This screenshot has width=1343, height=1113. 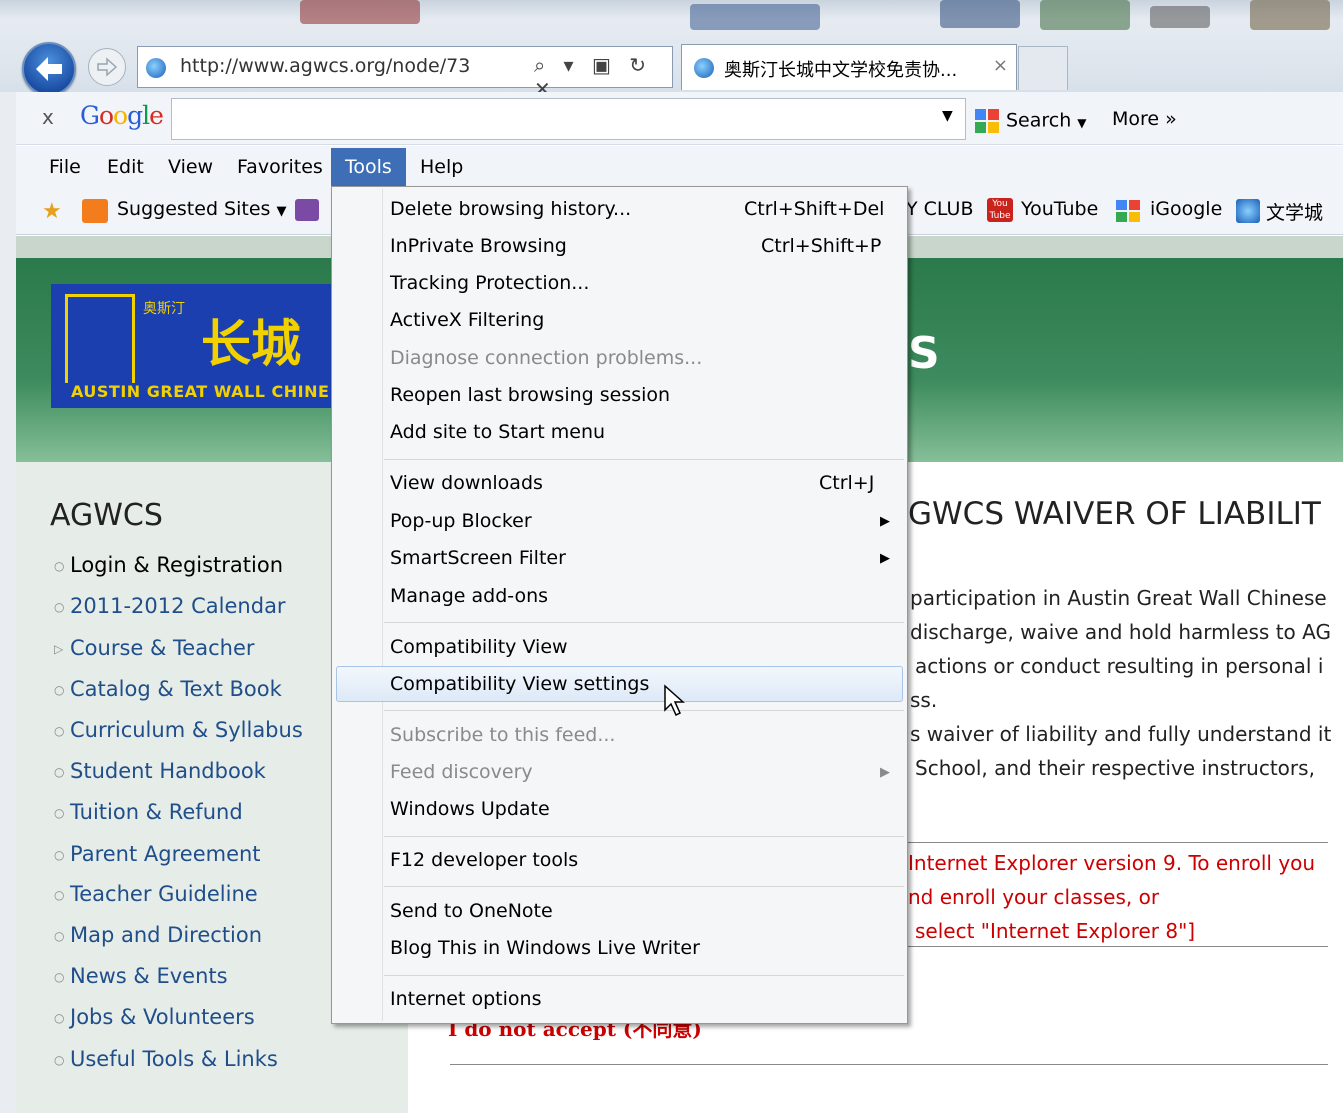 What do you see at coordinates (325, 66) in the screenshot?
I see `address-url: http://www.agwcs.org/node/73` at bounding box center [325, 66].